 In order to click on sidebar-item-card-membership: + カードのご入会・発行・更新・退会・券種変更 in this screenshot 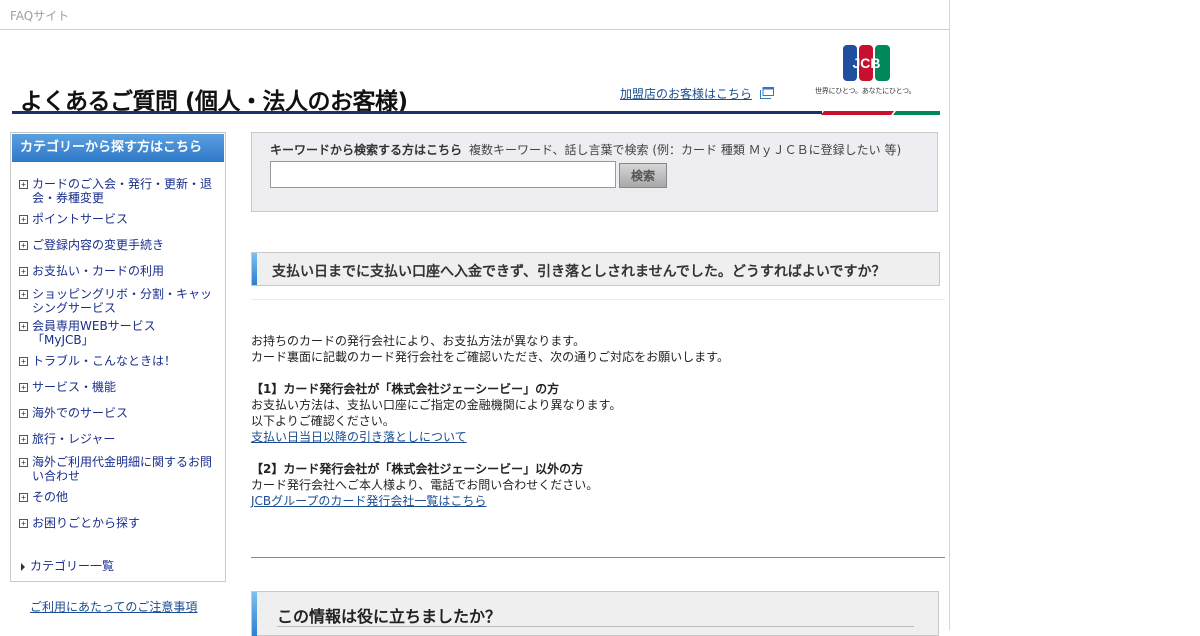, I will do `click(119, 191)`.